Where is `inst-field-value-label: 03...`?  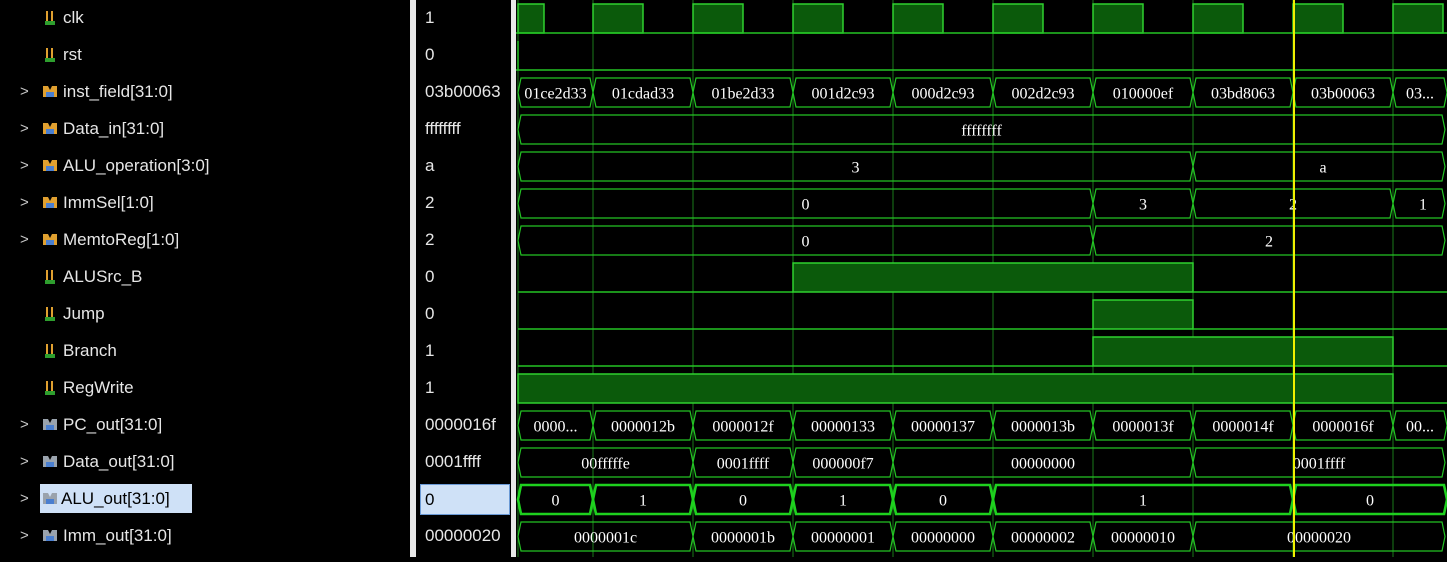
inst-field-value-label: 03... is located at coordinates (1420, 94).